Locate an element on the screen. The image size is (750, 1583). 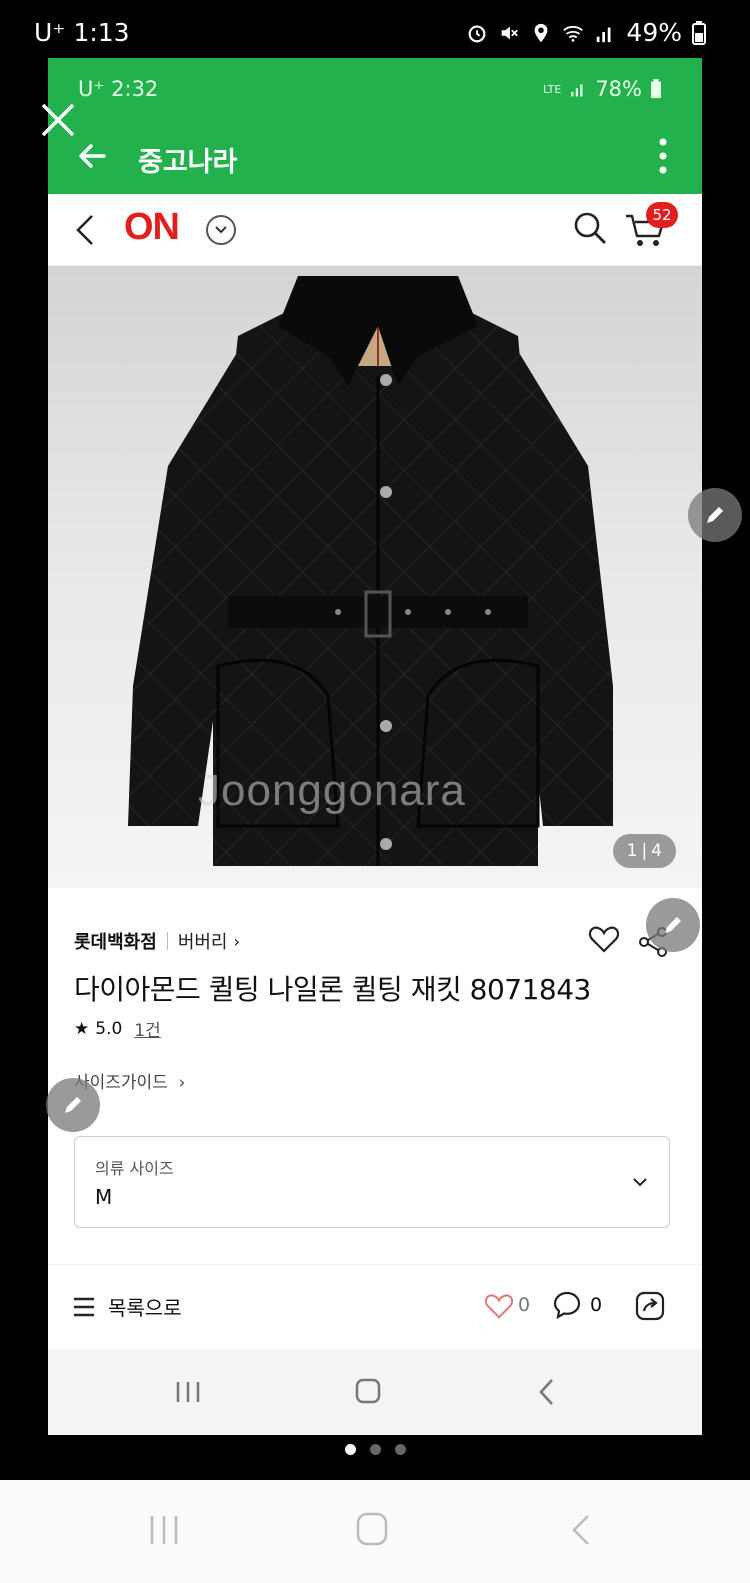
store-name: 롯데백화점 is located at coordinates (115, 941).